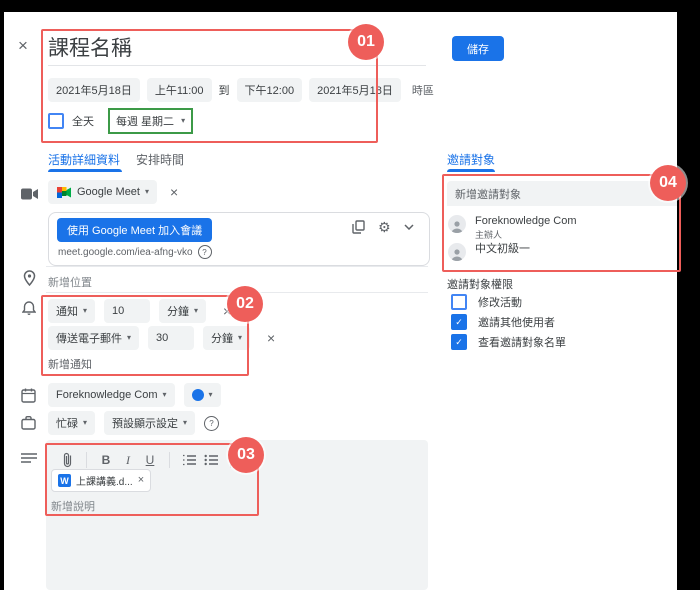  I want to click on join-meet-button: 使用 Google Meet 加入會議, so click(135, 230).